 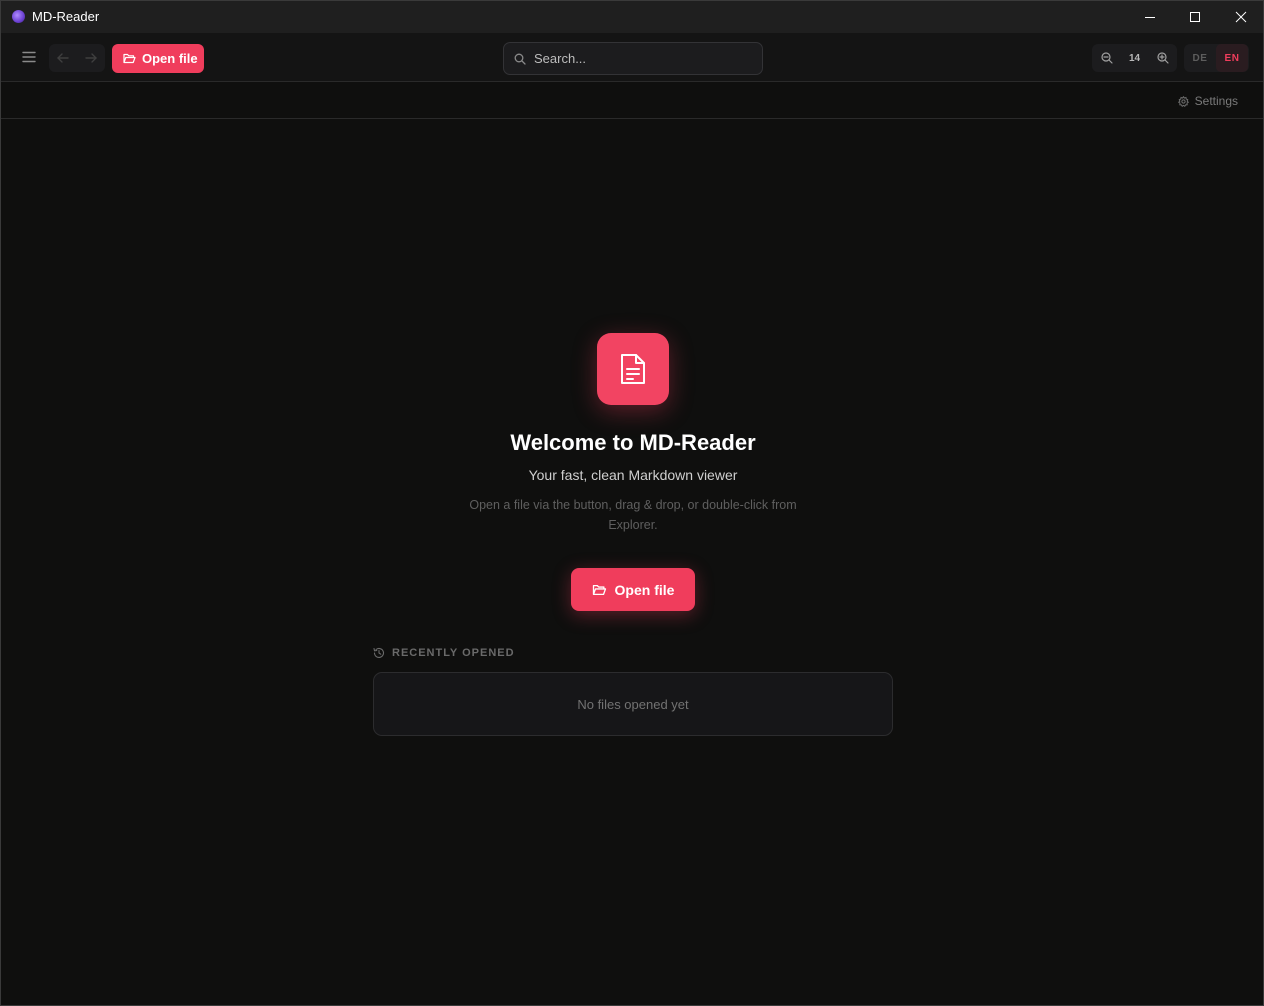 I want to click on zoom-level: 14, so click(x=1134, y=58).